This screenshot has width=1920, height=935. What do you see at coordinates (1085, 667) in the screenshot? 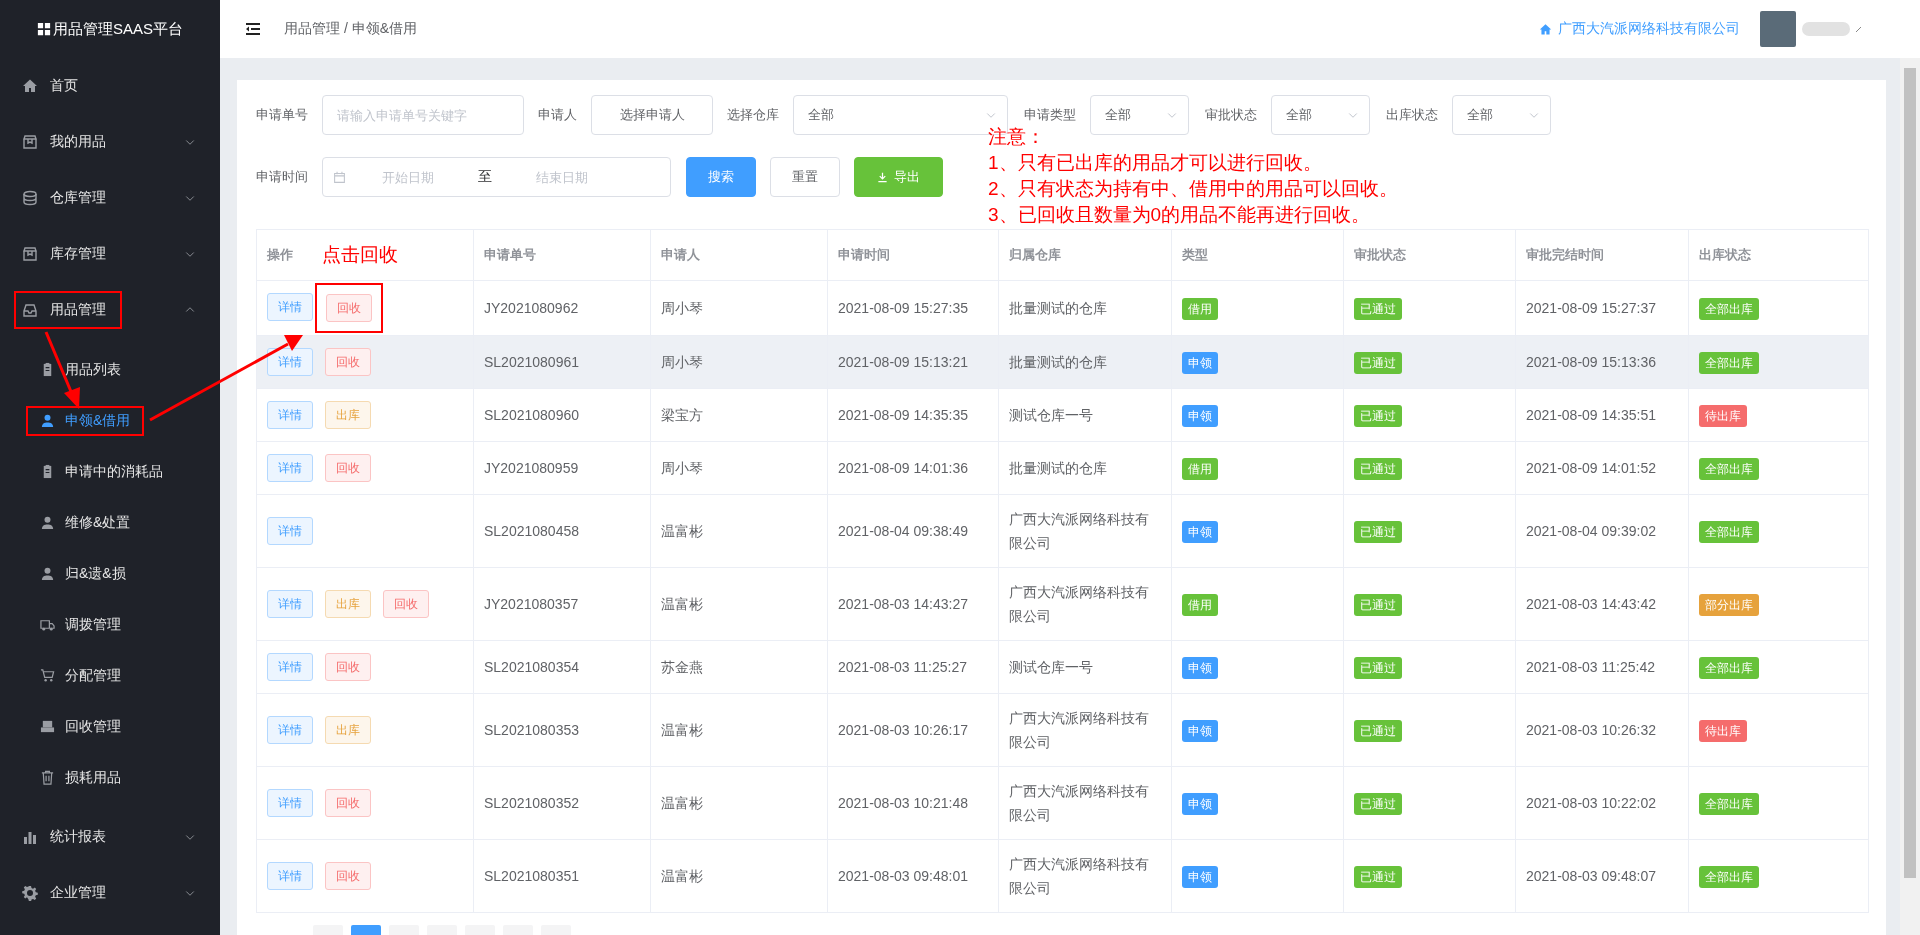
I see `table-cell: 测试仓库一号` at bounding box center [1085, 667].